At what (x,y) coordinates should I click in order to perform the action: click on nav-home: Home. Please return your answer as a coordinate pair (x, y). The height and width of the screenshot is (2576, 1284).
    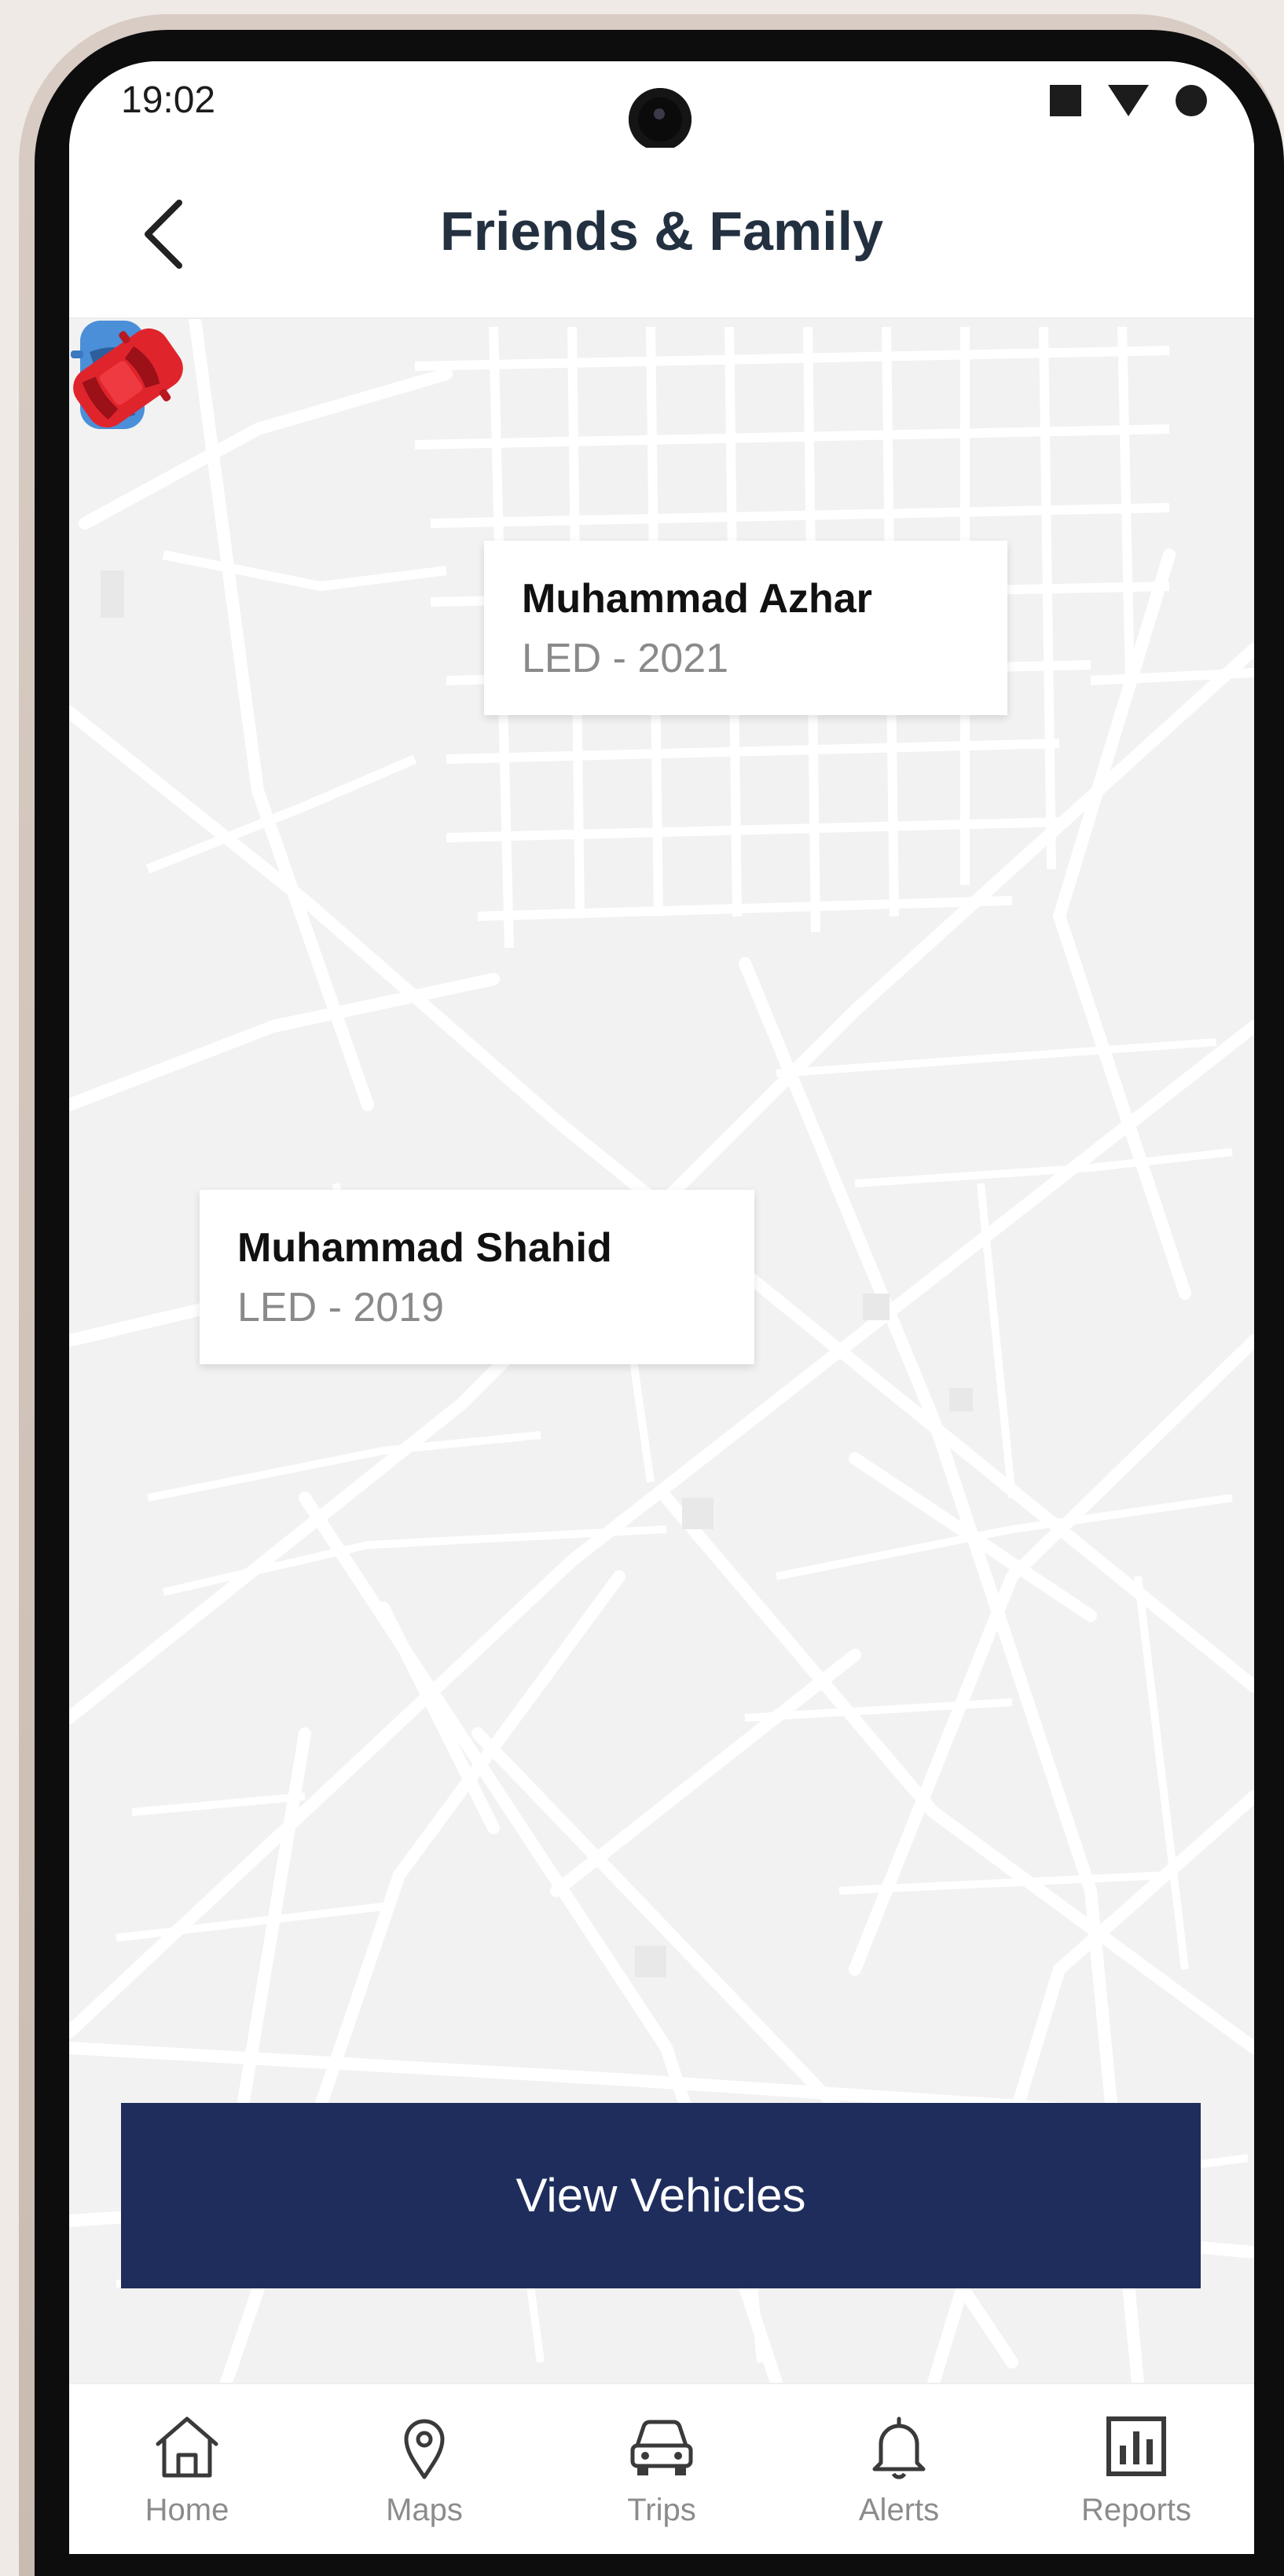
    Looking at the image, I should click on (187, 2469).